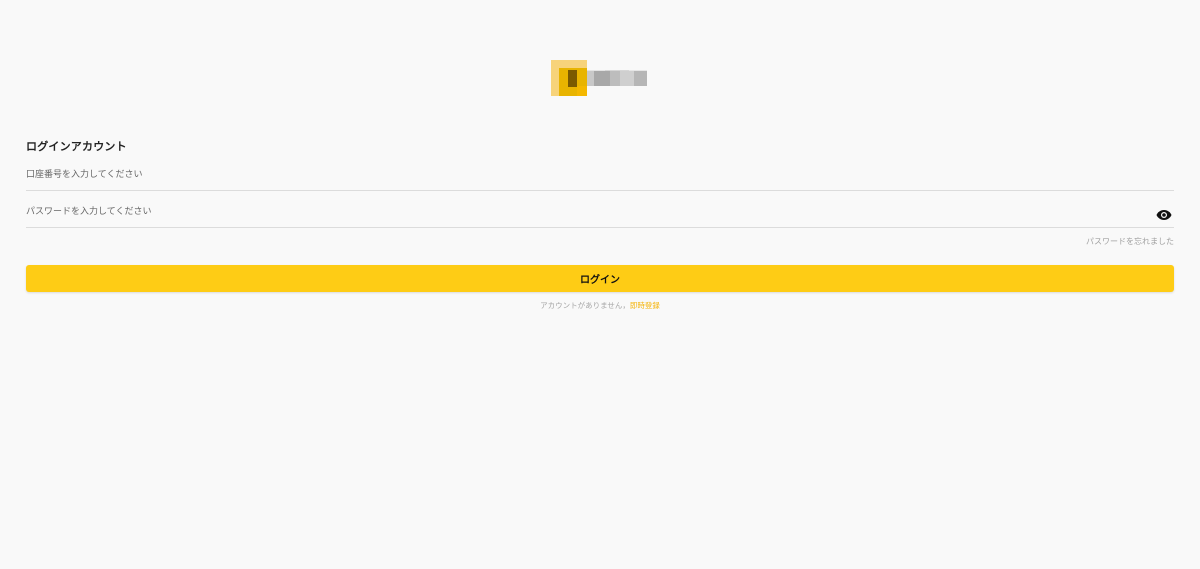 The width and height of the screenshot is (1200, 569). What do you see at coordinates (601, 80) in the screenshot?
I see `brand-logo` at bounding box center [601, 80].